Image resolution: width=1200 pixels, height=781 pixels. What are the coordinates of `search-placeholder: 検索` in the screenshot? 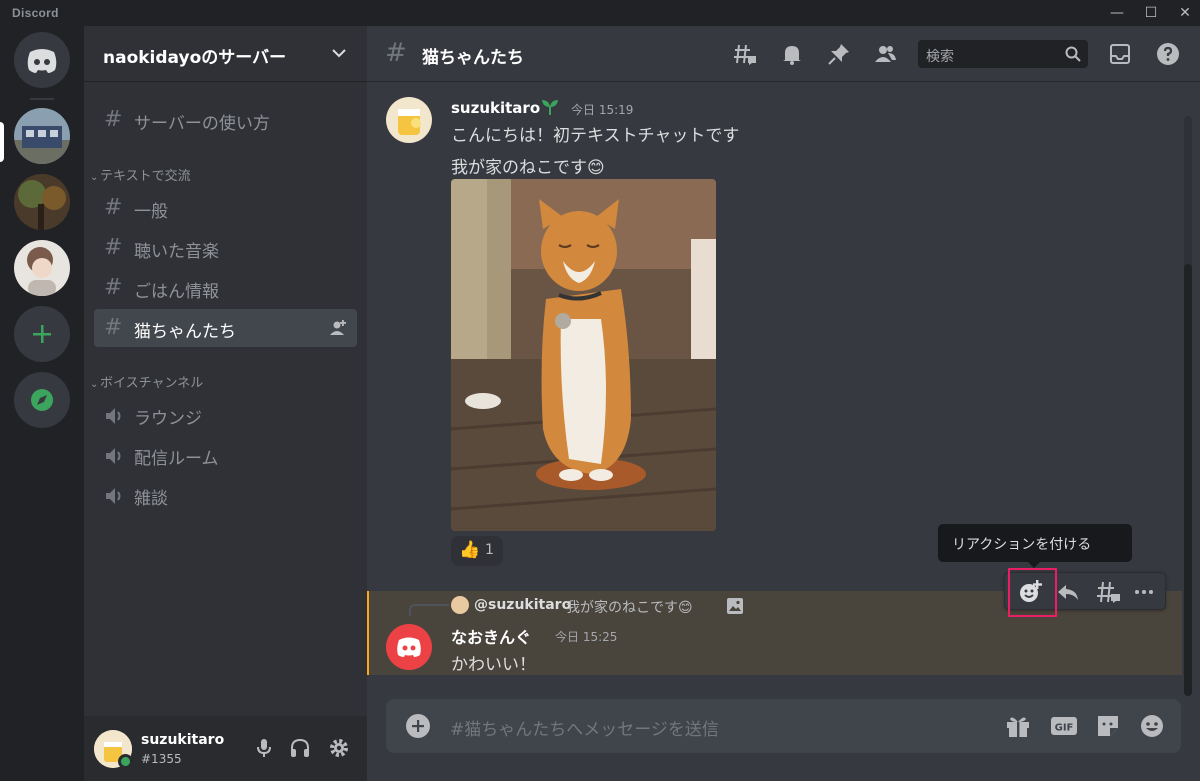 It's located at (940, 57).